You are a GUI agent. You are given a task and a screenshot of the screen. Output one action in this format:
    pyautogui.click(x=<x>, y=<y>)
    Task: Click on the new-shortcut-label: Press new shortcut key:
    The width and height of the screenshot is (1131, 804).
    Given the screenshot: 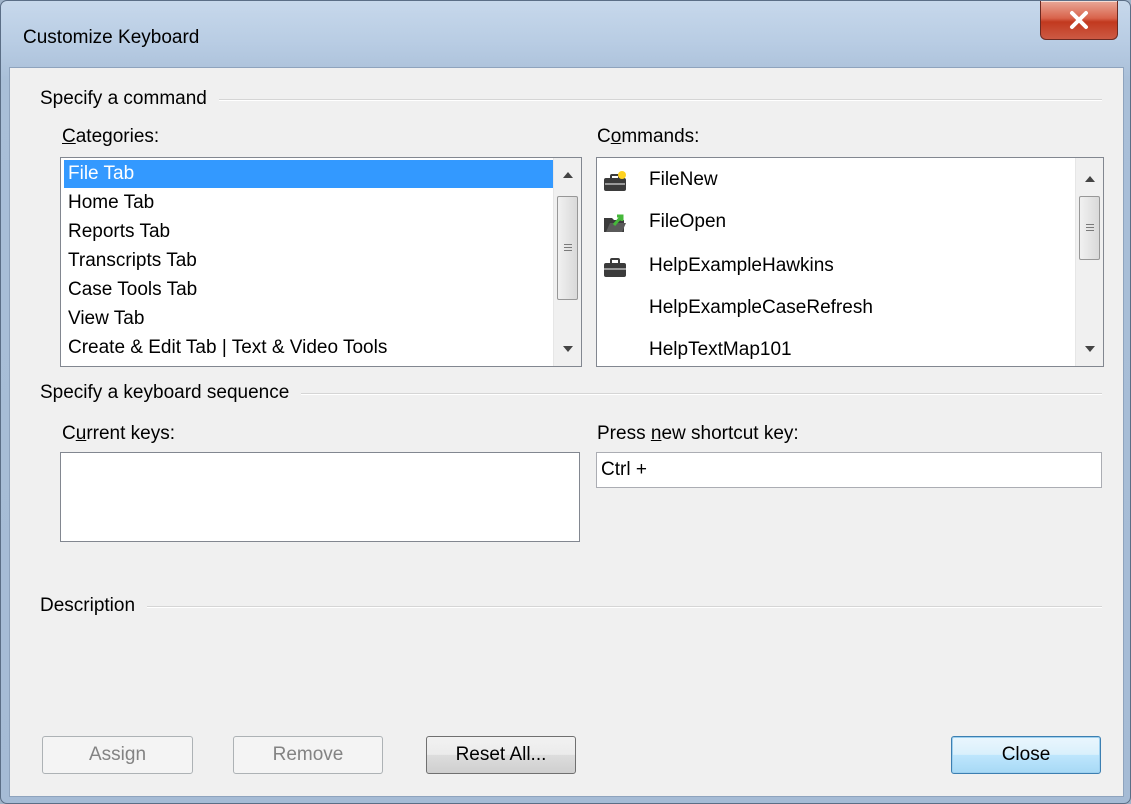 What is the action you would take?
    pyautogui.click(x=698, y=434)
    